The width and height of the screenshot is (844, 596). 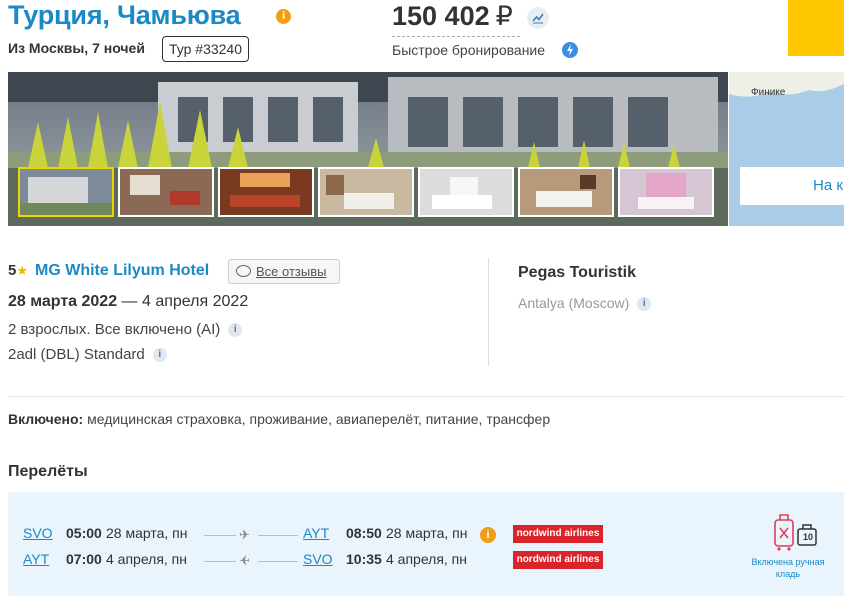 I want to click on vertical-divider, so click(x=488, y=312).